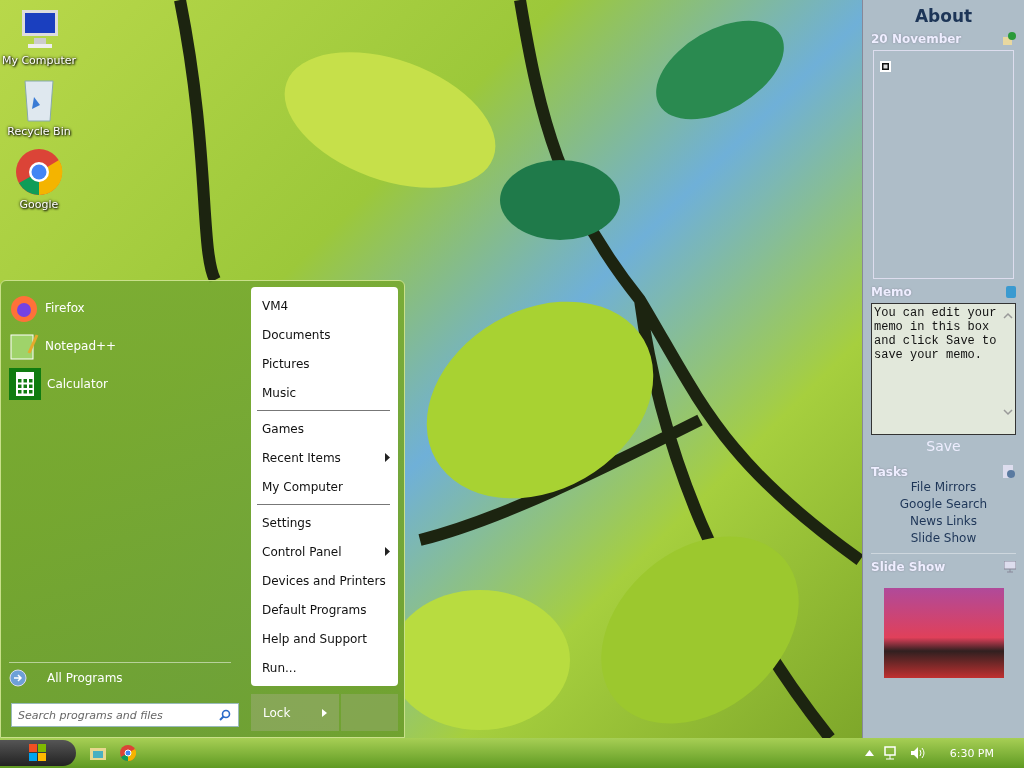 The height and width of the screenshot is (768, 1024). Describe the element at coordinates (324, 522) in the screenshot. I see `menu-item: Settings` at that location.